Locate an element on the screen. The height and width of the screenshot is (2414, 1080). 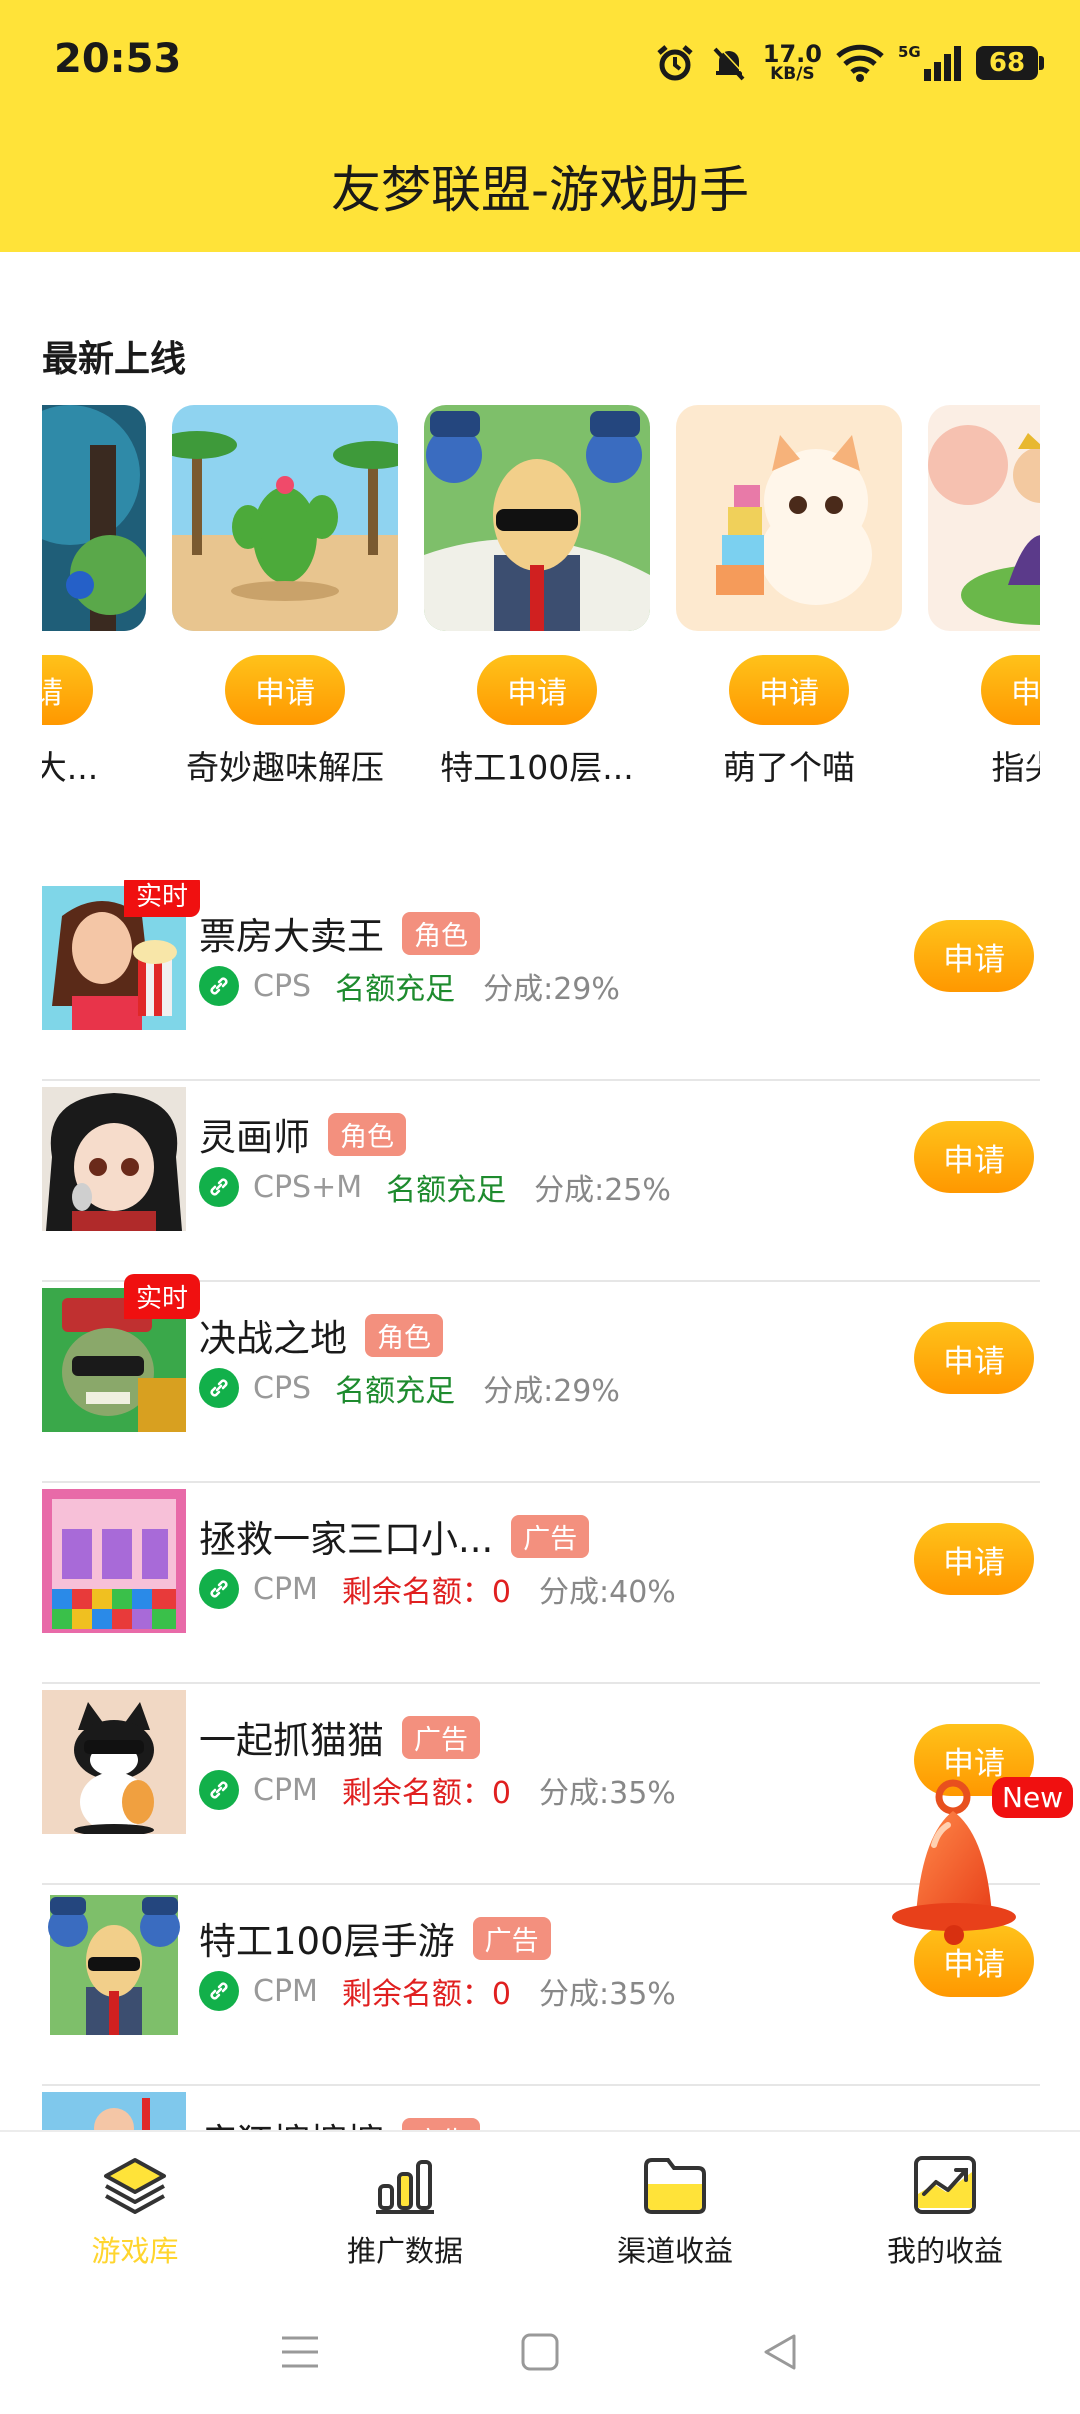
game-name: 票房大卖王 is located at coordinates (291, 936).